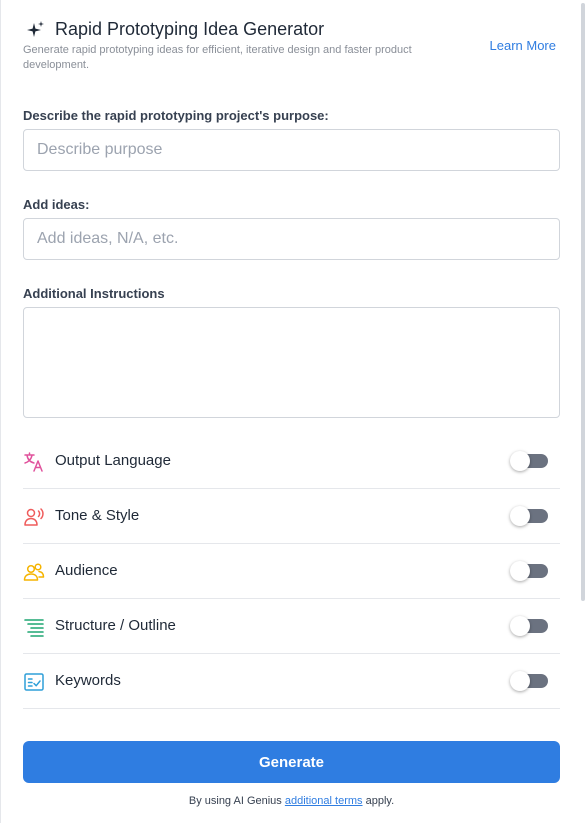 Image resolution: width=587 pixels, height=823 pixels. I want to click on terms-prefix: By using AI Genius, so click(235, 801).